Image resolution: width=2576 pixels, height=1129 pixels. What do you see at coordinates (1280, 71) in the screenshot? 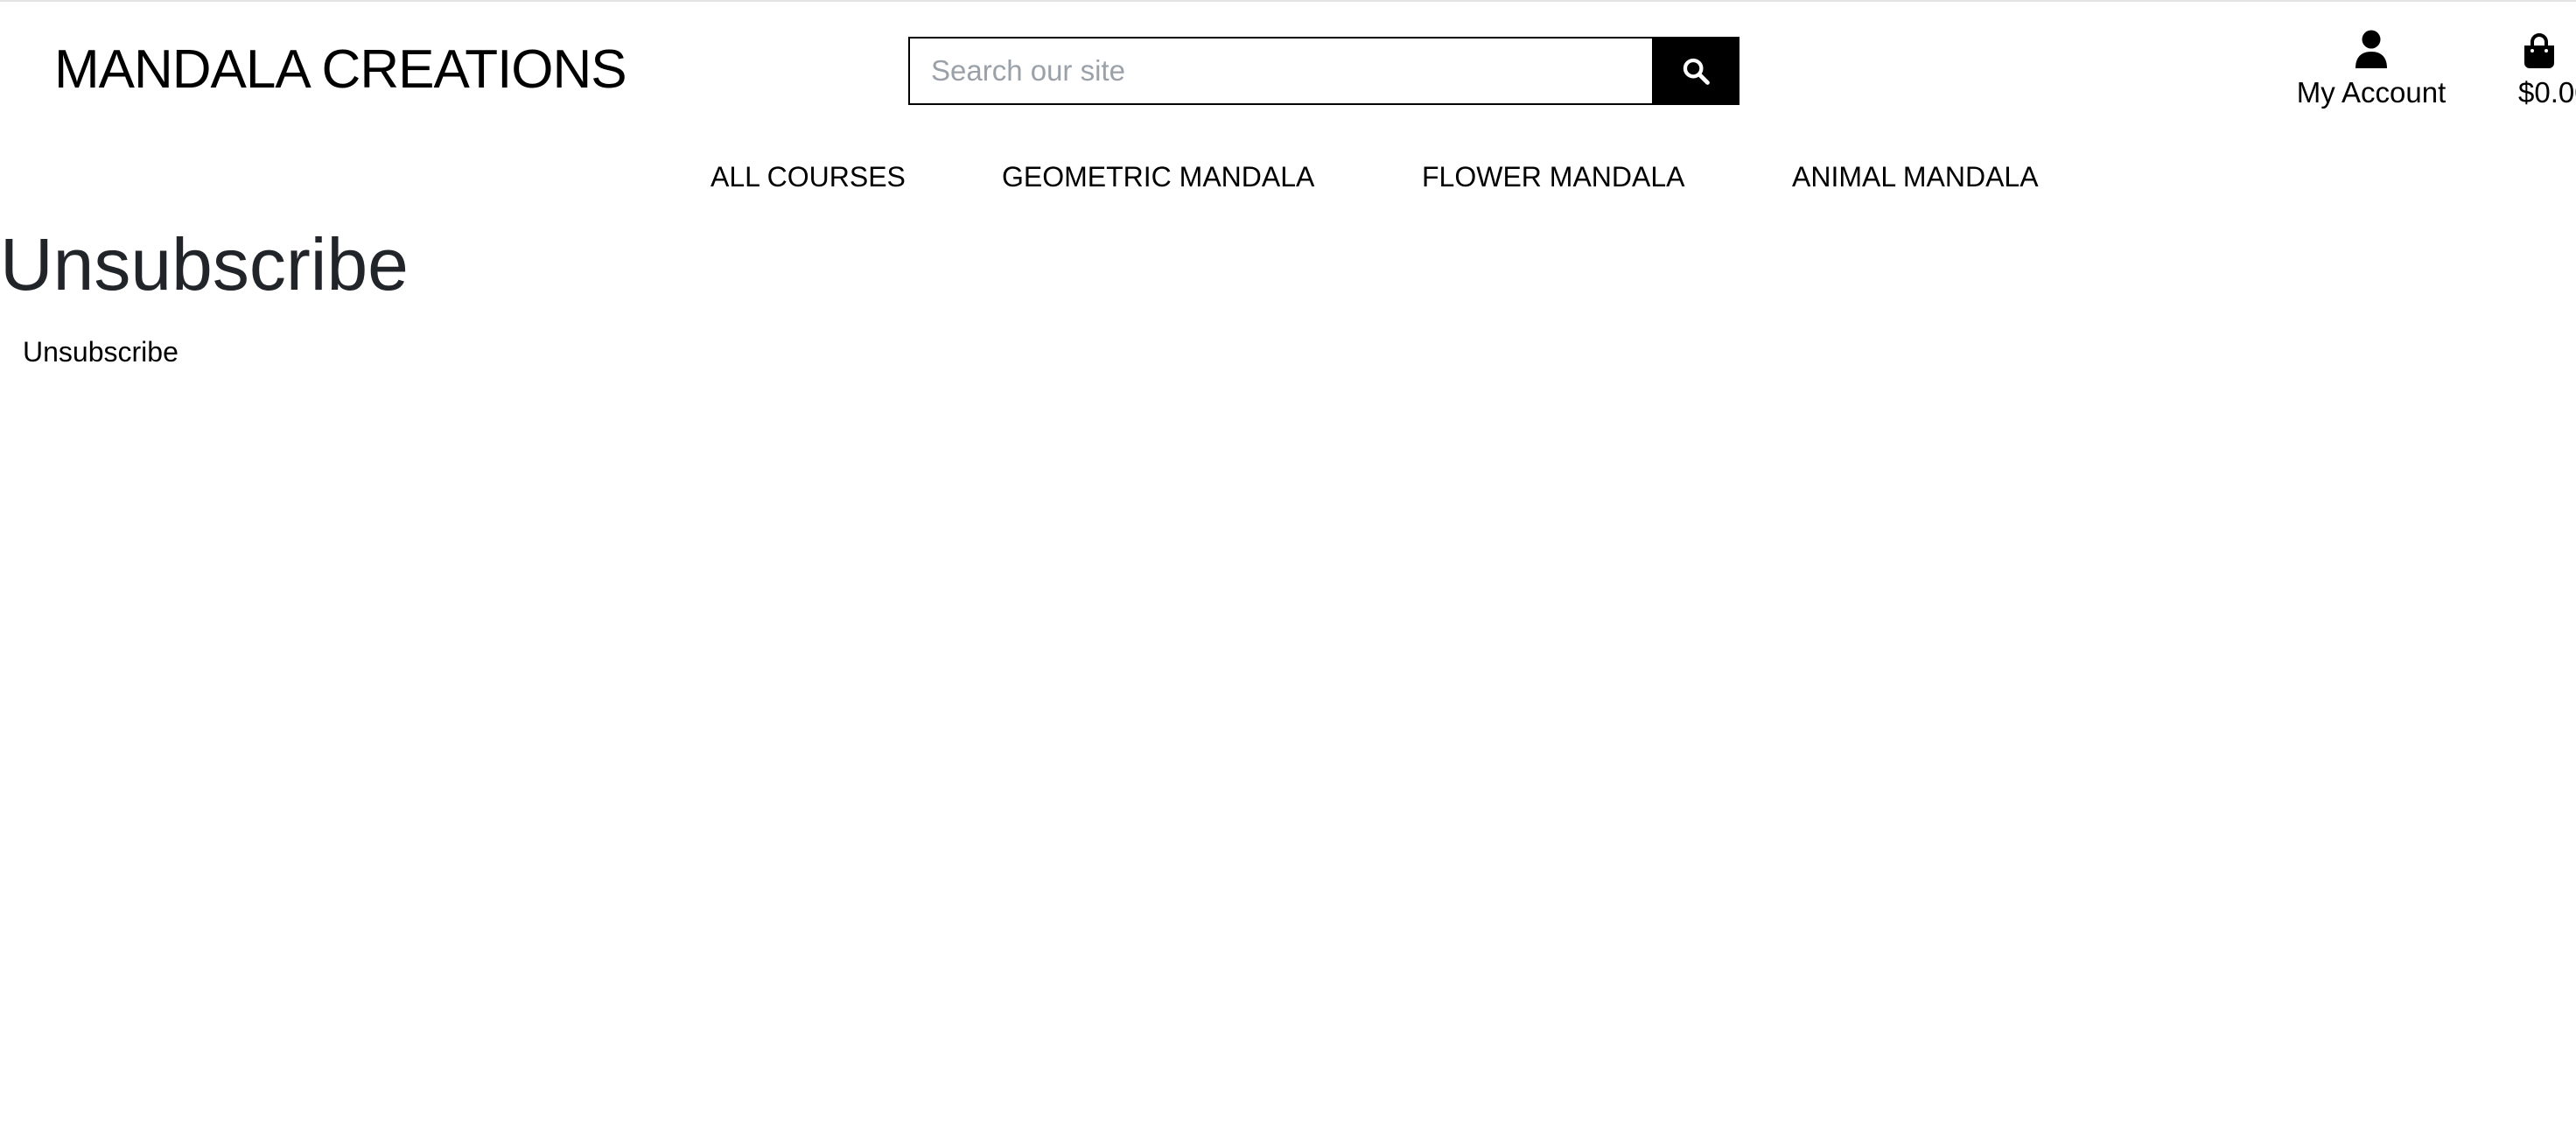
I see `search-input` at bounding box center [1280, 71].